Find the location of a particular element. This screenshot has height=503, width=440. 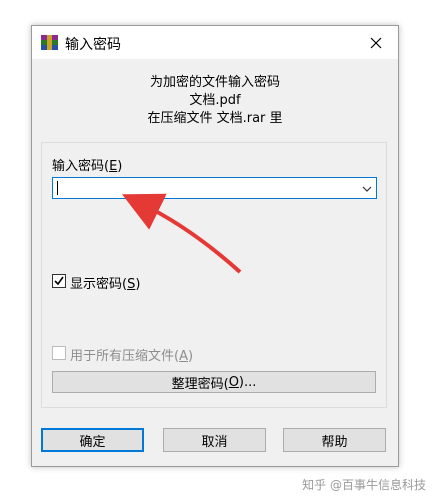

watermark: 知乎 @百事牛信息科技 is located at coordinates (364, 485).